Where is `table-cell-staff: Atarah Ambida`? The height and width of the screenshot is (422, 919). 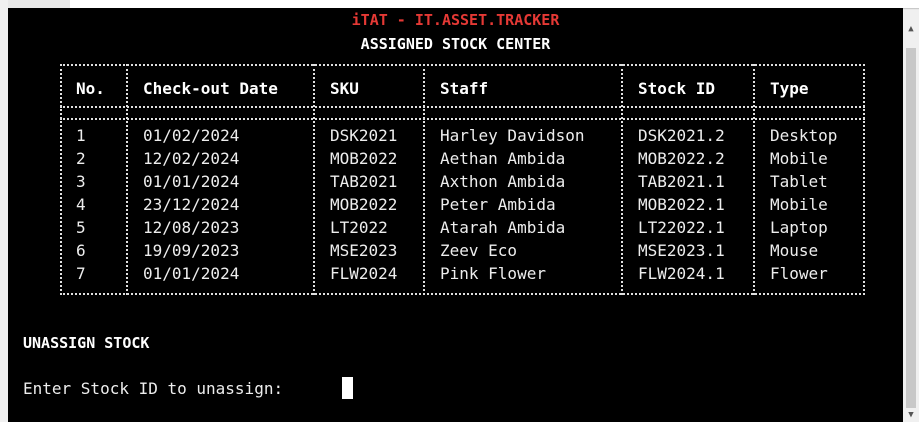 table-cell-staff: Atarah Ambida is located at coordinates (503, 227).